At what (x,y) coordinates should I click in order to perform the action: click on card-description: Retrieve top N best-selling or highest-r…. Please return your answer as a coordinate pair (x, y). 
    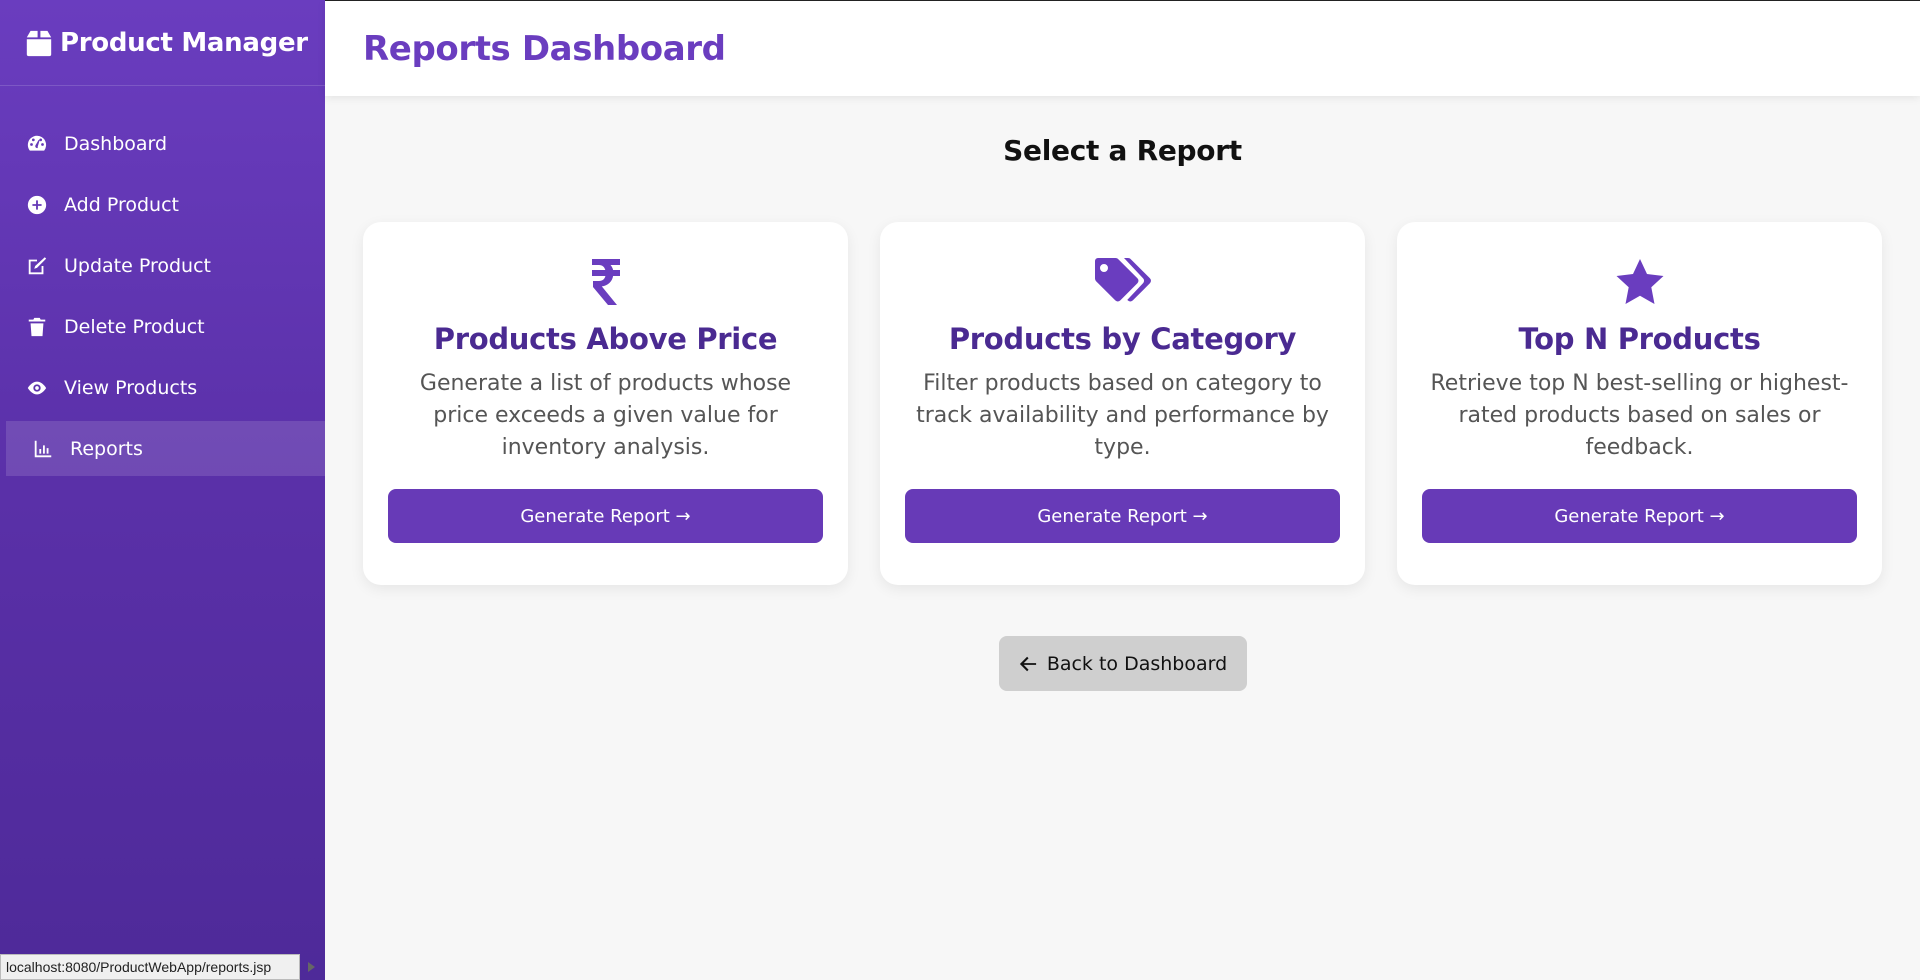
    Looking at the image, I should click on (1639, 415).